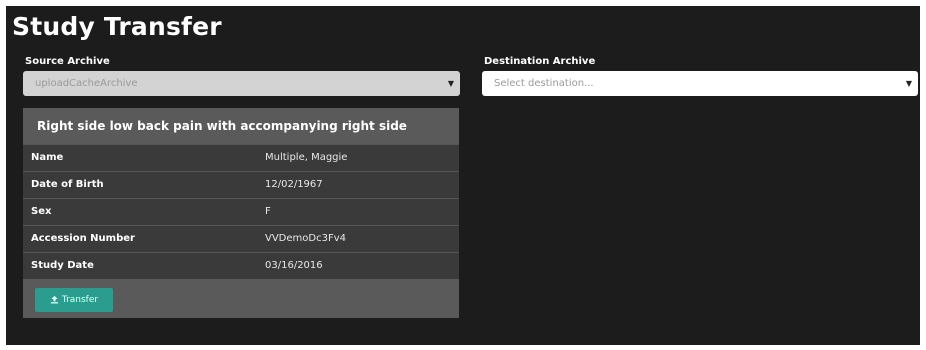  Describe the element at coordinates (241, 157) in the screenshot. I see `study-row-name: Name Multiple, Maggie` at that location.